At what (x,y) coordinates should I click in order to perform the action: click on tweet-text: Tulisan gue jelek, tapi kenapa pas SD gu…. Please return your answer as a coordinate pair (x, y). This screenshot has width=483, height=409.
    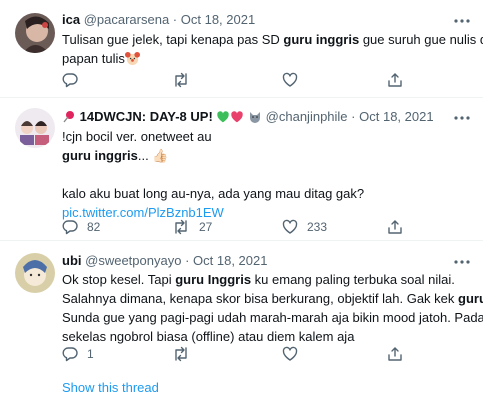
    Looking at the image, I should click on (272, 50).